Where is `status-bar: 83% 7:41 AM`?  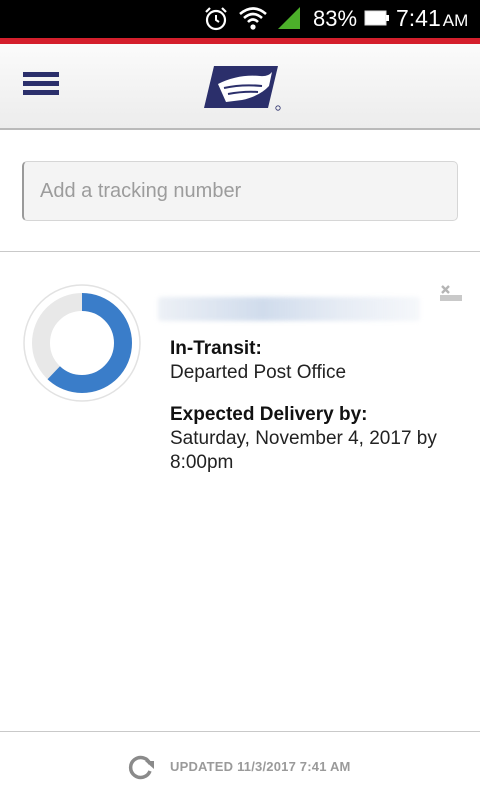
status-bar: 83% 7:41 AM is located at coordinates (240, 19).